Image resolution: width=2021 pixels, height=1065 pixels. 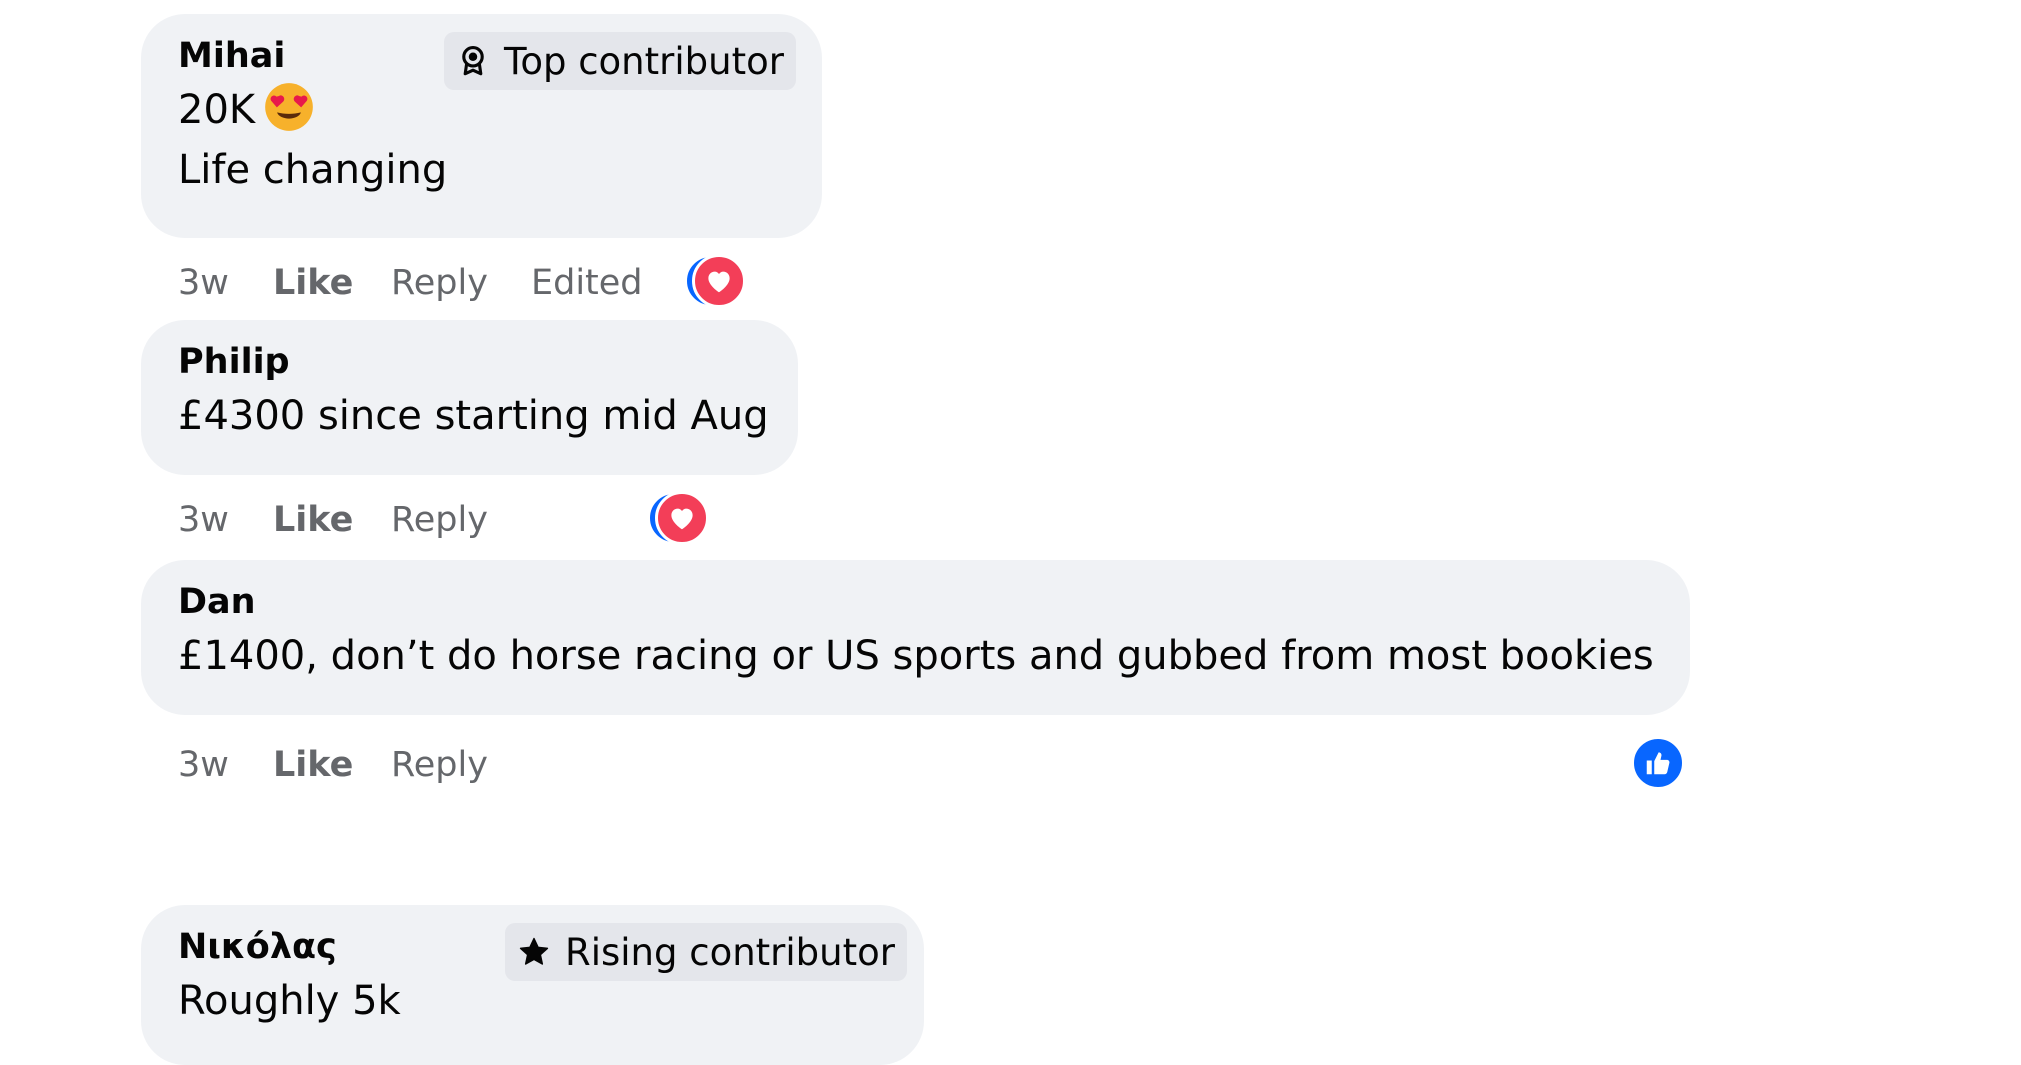 I want to click on comment-bubble: Mihai Top contributor 20K Life changing, so click(x=481, y=126).